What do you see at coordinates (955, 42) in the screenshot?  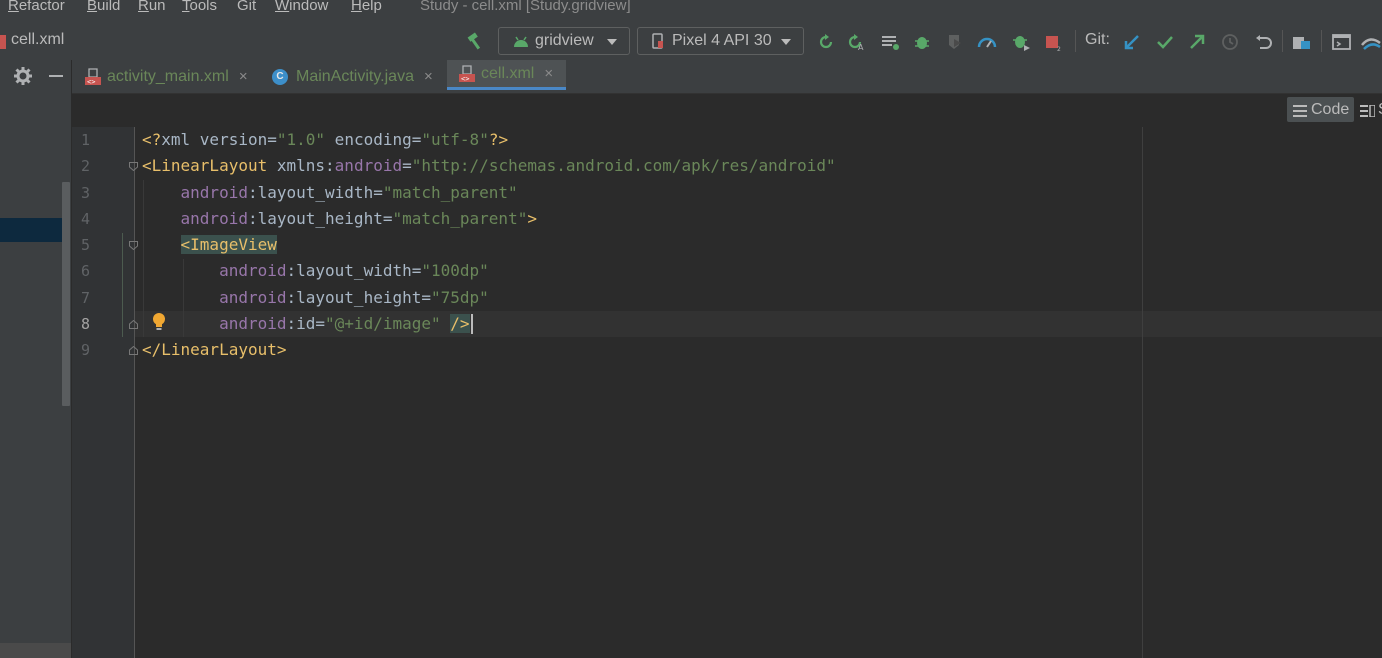 I see `coverage-icon` at bounding box center [955, 42].